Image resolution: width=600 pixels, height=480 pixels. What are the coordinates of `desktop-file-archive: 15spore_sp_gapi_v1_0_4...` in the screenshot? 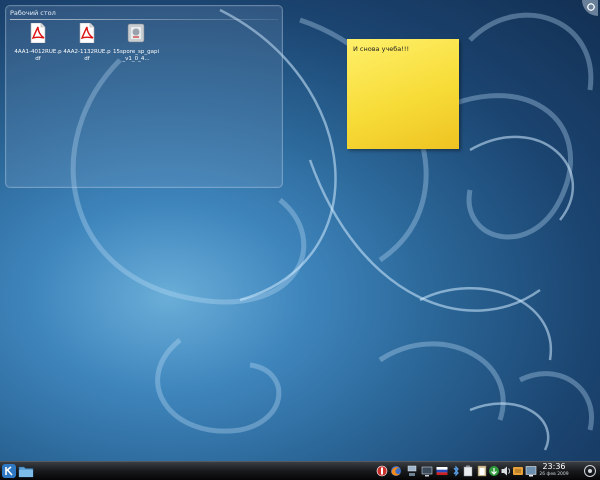 It's located at (136, 43).